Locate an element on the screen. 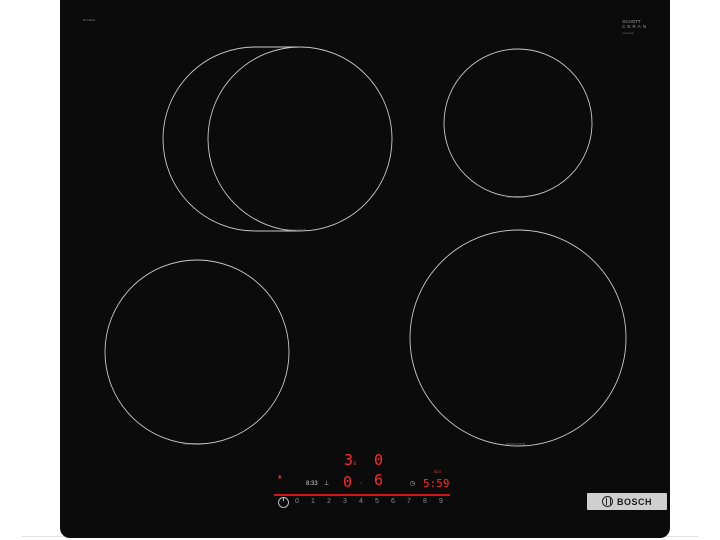 The image size is (720, 540). slider-number: 8 is located at coordinates (425, 501).